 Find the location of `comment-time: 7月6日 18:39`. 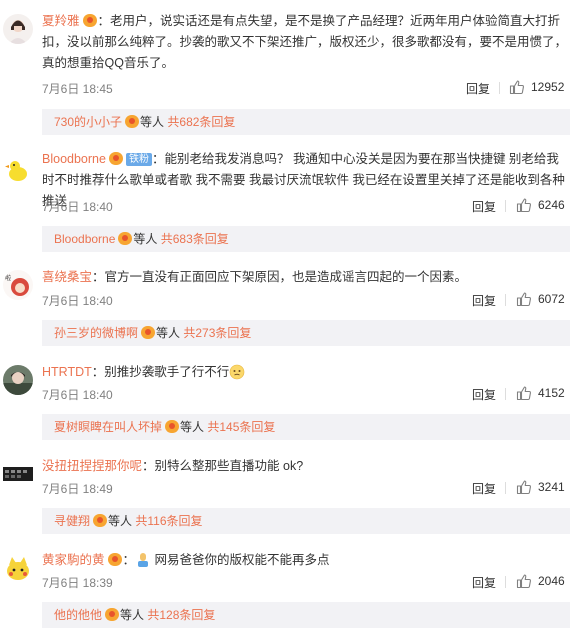

comment-time: 7月6日 18:39 is located at coordinates (77, 583).